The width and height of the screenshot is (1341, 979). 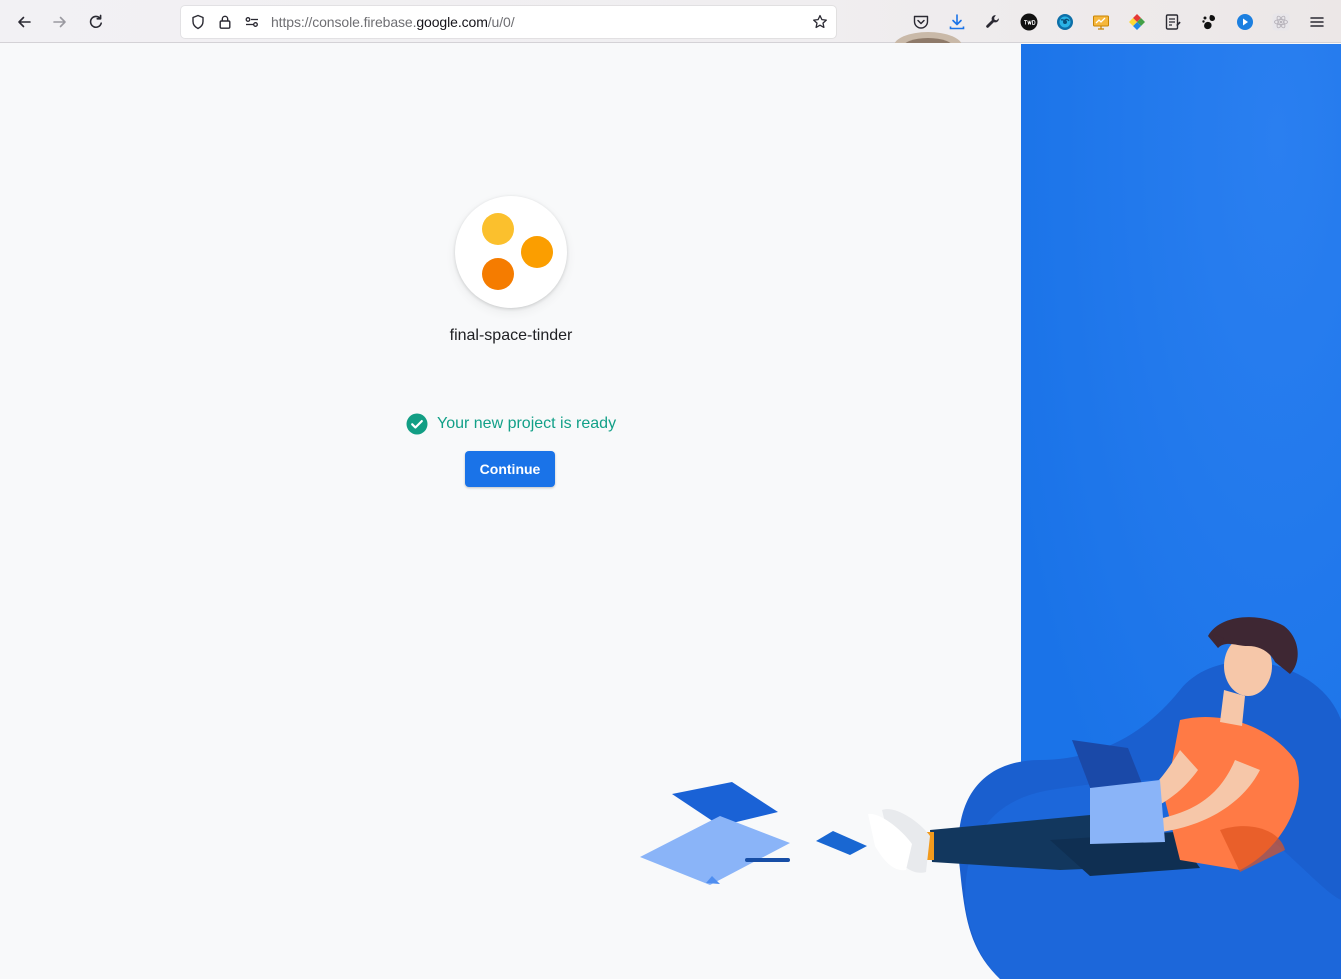 I want to click on notes-extension-icon, so click(x=1173, y=22).